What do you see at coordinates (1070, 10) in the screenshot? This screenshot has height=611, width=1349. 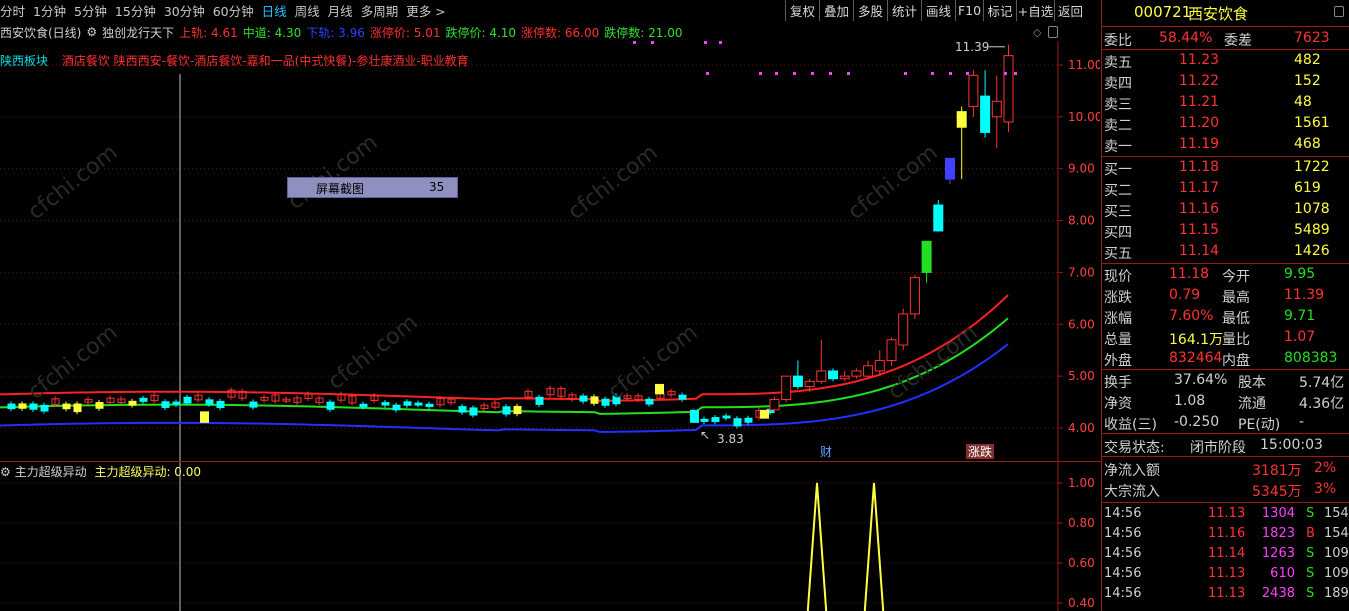 I see `toolbar-8: 返回` at bounding box center [1070, 10].